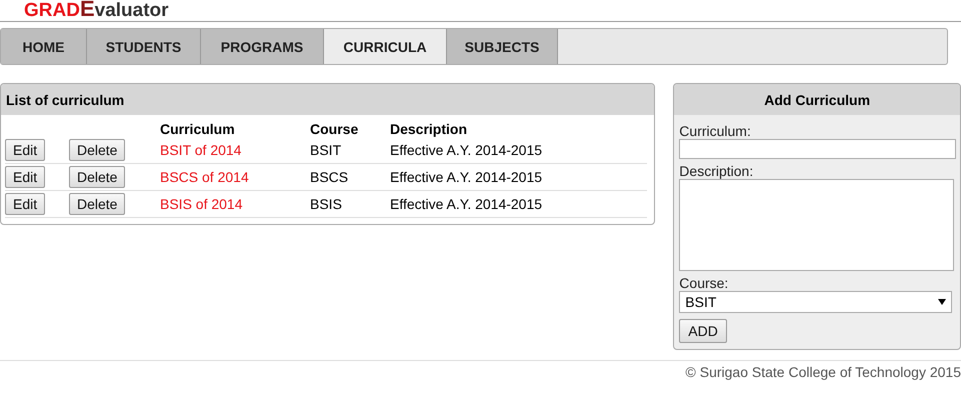 This screenshot has height=406, width=961. What do you see at coordinates (65, 100) in the screenshot?
I see `panel-title: List of curriculum` at bounding box center [65, 100].